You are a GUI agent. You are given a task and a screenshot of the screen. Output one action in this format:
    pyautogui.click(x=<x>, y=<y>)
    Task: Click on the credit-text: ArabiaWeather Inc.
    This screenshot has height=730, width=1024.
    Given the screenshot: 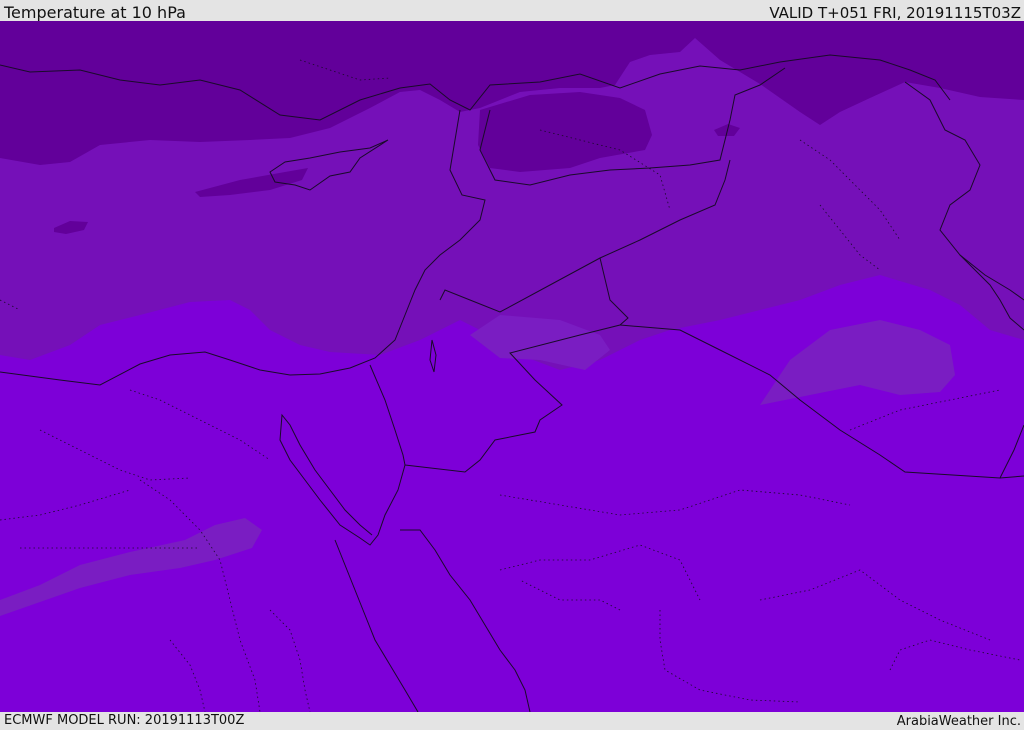 What is the action you would take?
    pyautogui.click(x=958, y=721)
    